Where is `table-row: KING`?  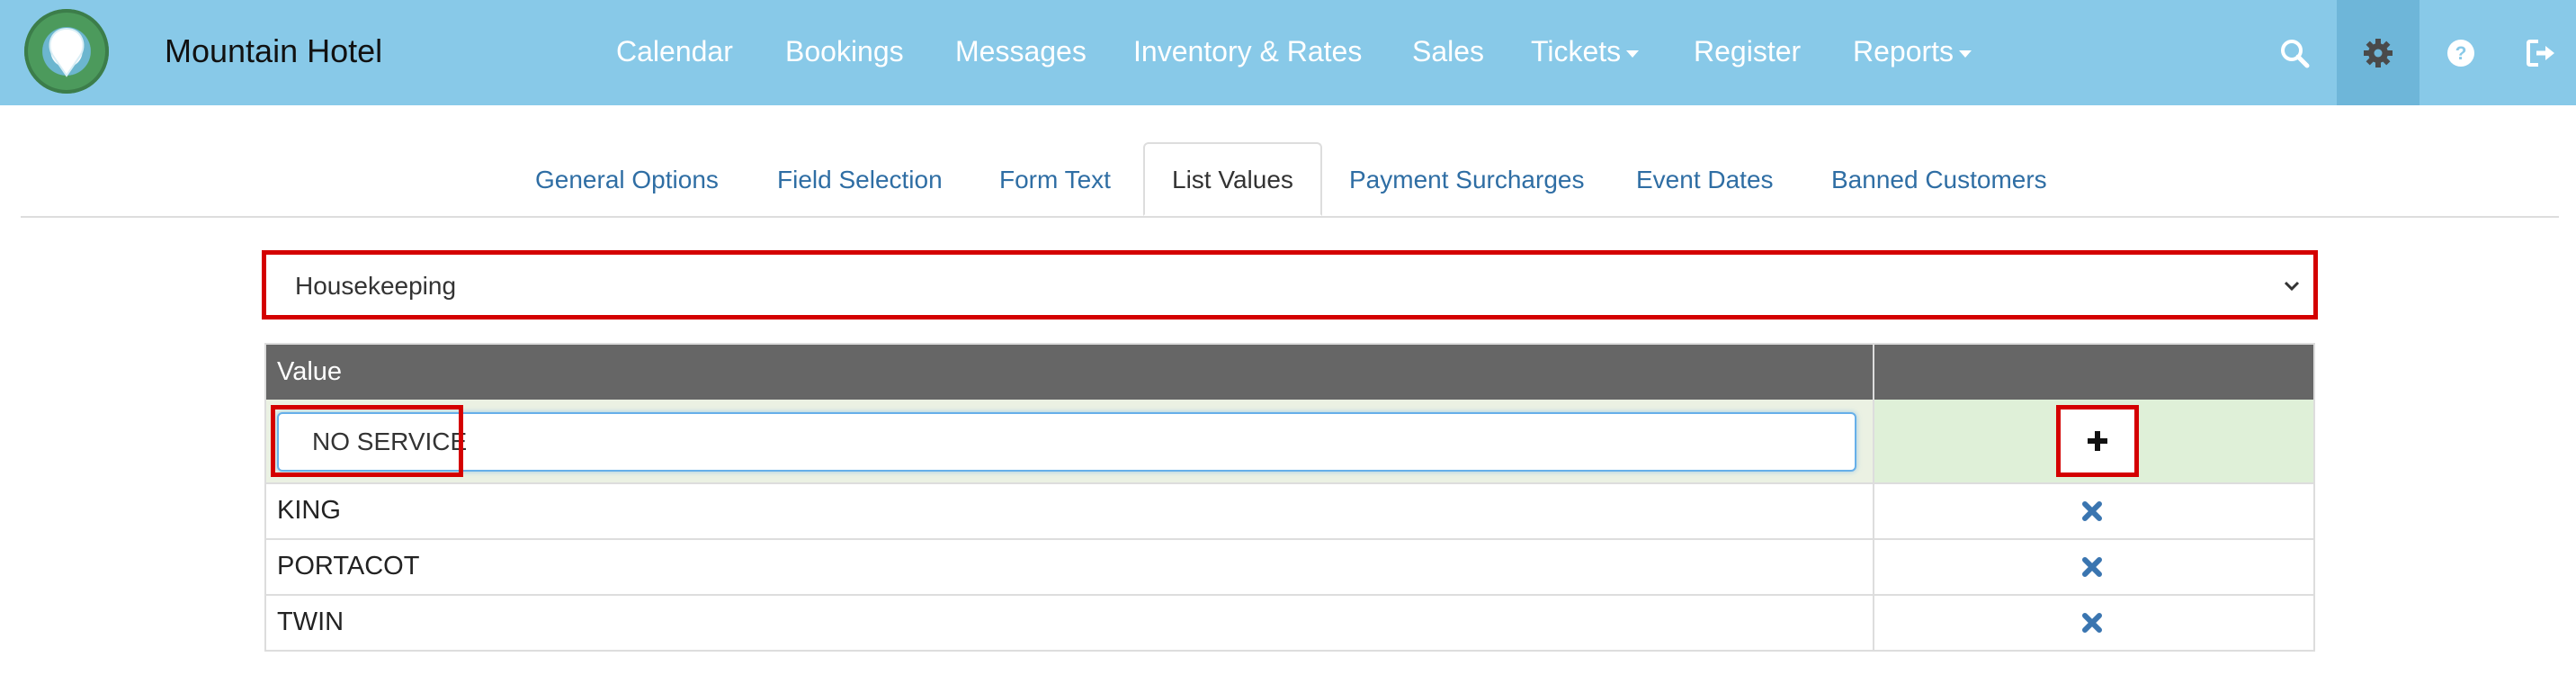 table-row: KING is located at coordinates (1289, 510).